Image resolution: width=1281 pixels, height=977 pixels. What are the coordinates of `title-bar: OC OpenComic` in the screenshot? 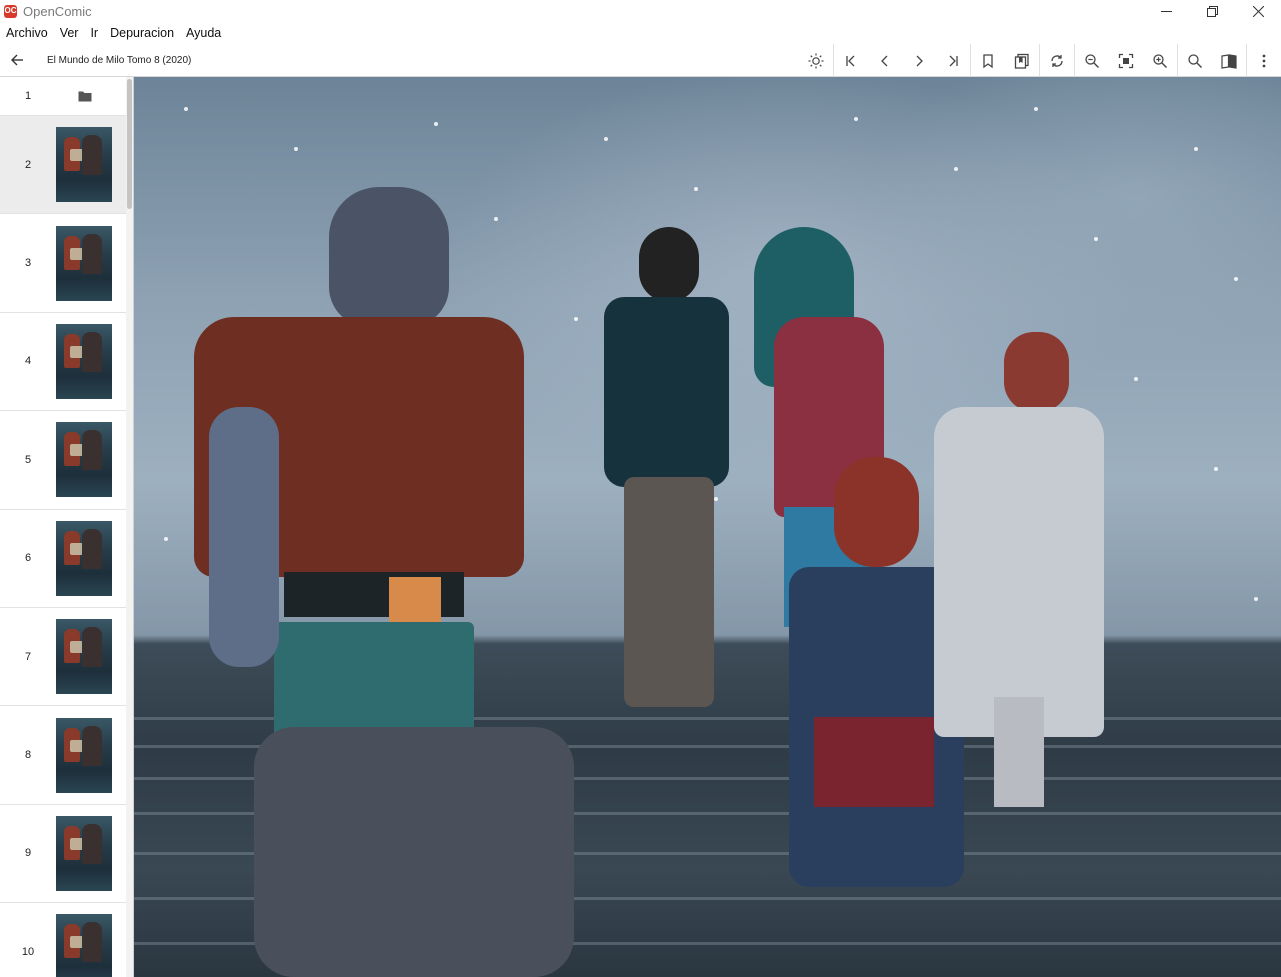 It's located at (640, 11).